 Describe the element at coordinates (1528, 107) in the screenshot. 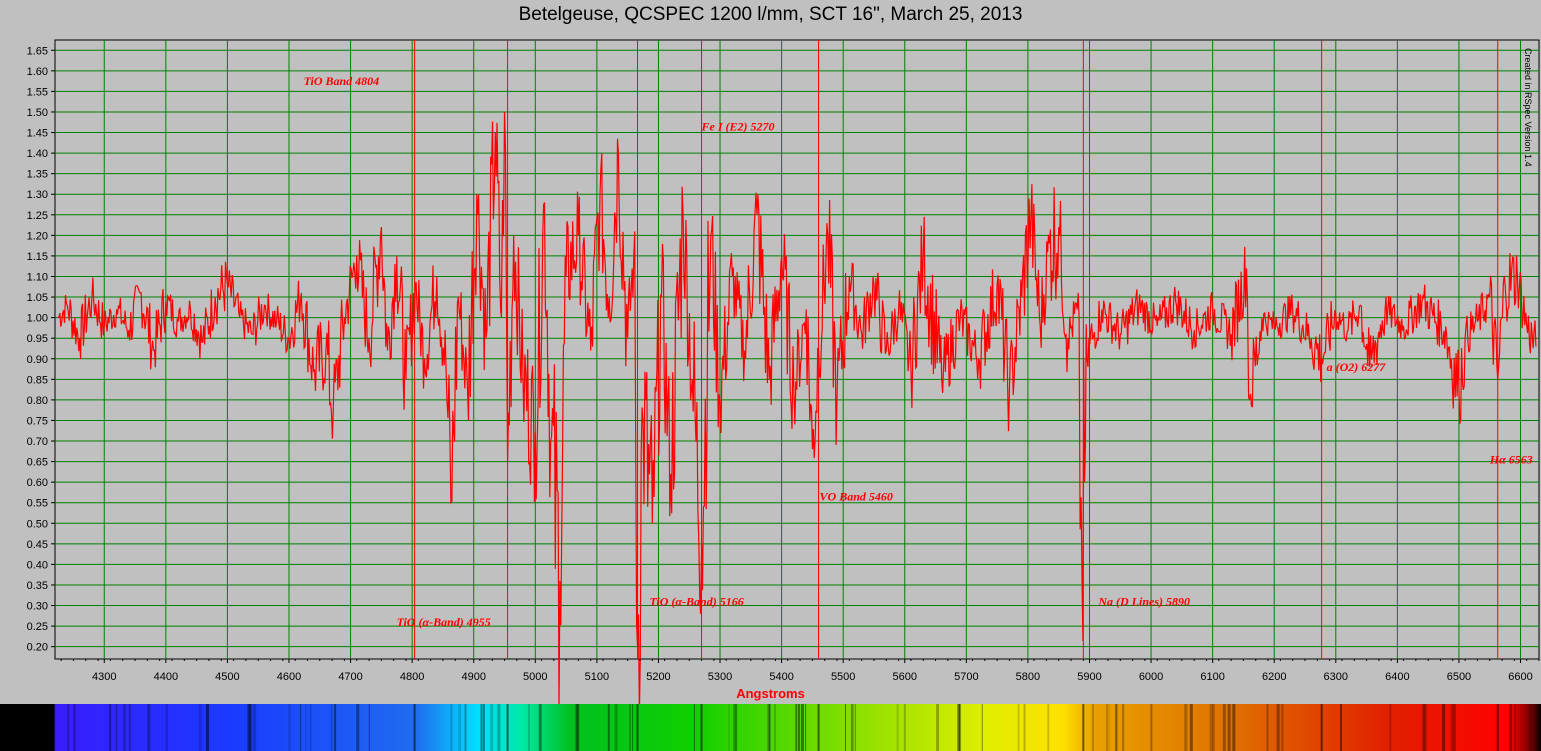

I see `software-credit: Created in RSpec Version 1.4` at that location.